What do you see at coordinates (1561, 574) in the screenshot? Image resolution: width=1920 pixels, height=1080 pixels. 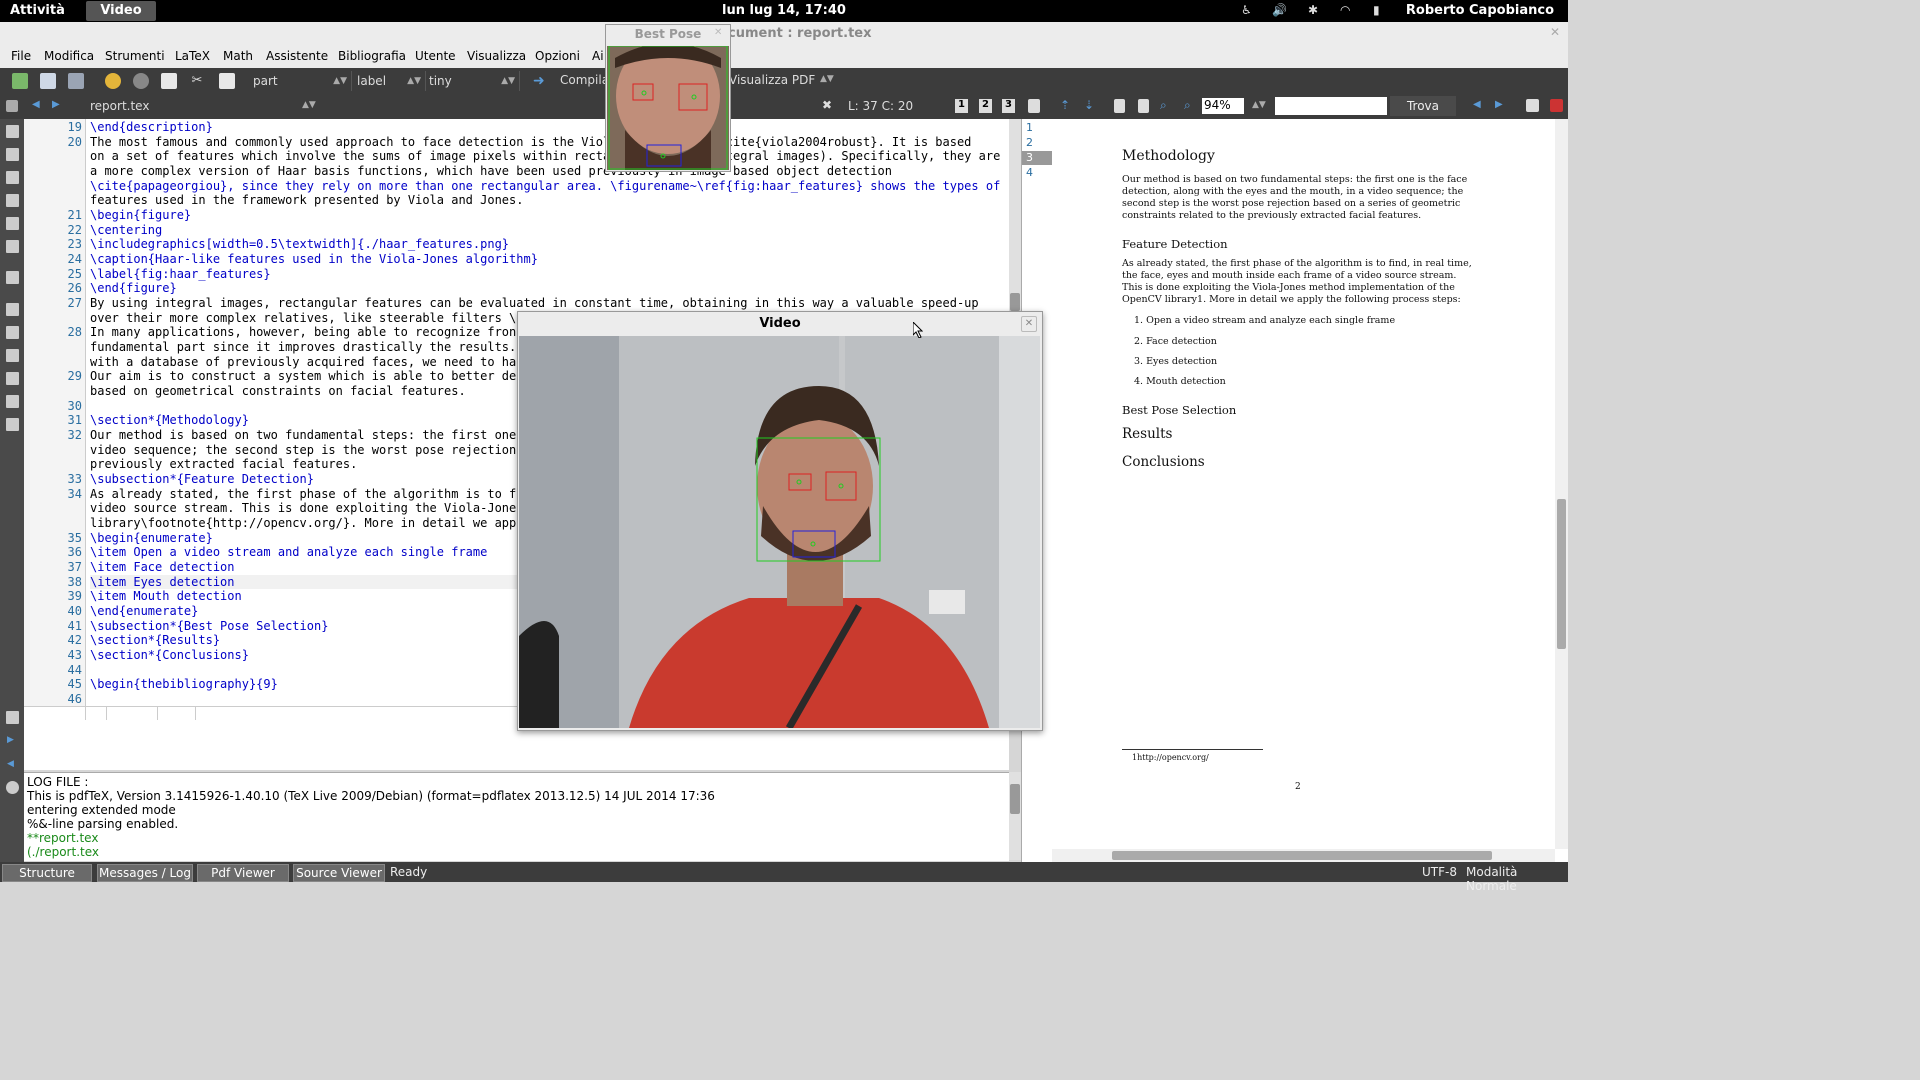 I see `pdf-scroll-thumb` at bounding box center [1561, 574].